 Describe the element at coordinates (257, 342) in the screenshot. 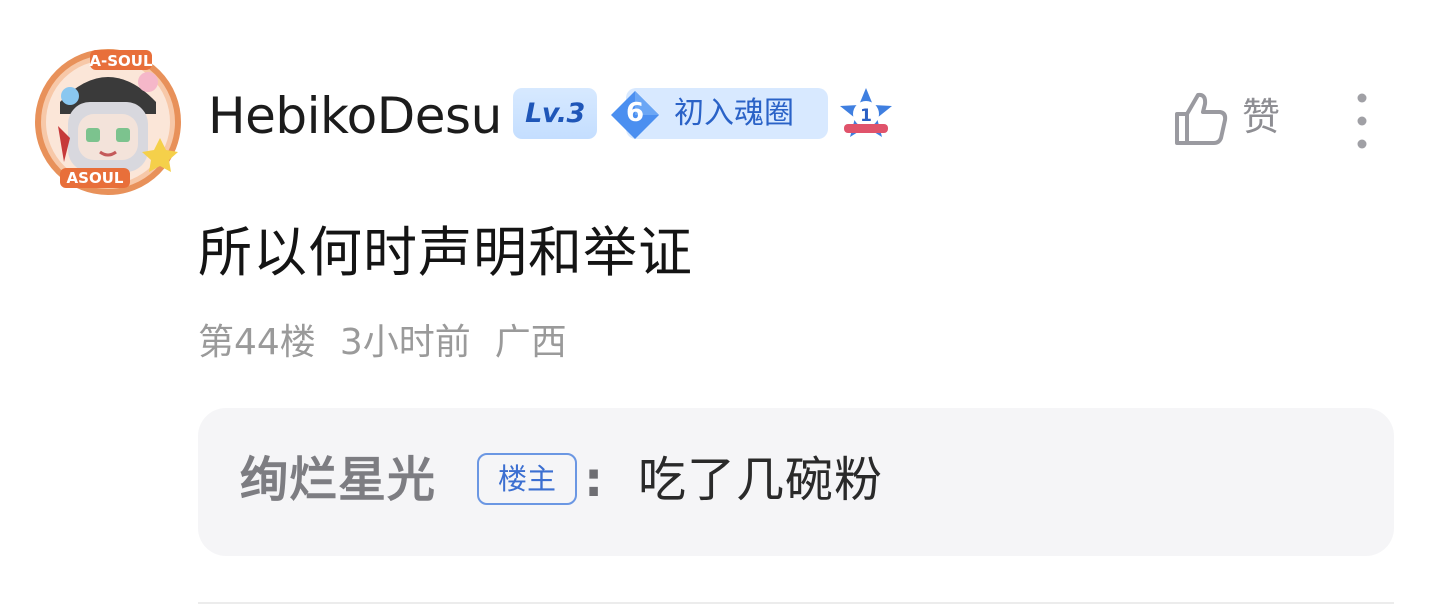

I see `floor-number: 第44楼` at that location.